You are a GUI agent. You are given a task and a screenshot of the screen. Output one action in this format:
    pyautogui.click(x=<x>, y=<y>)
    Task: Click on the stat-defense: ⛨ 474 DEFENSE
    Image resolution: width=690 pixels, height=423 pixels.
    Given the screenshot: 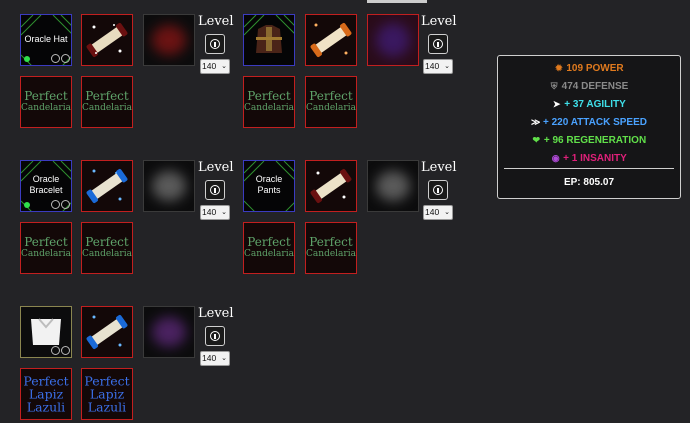 What is the action you would take?
    pyautogui.click(x=589, y=86)
    